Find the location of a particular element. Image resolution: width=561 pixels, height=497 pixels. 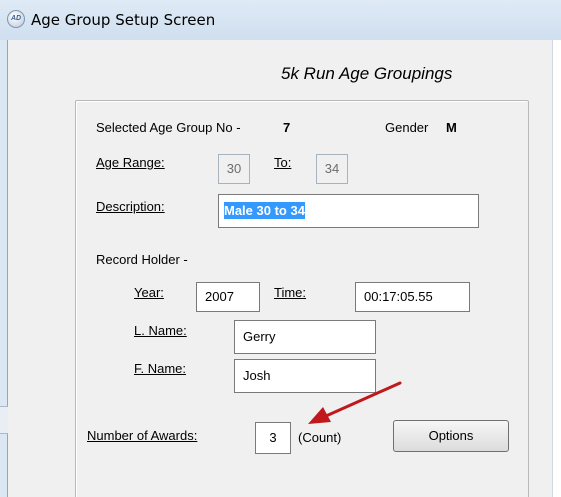

gender-value: M is located at coordinates (451, 127).